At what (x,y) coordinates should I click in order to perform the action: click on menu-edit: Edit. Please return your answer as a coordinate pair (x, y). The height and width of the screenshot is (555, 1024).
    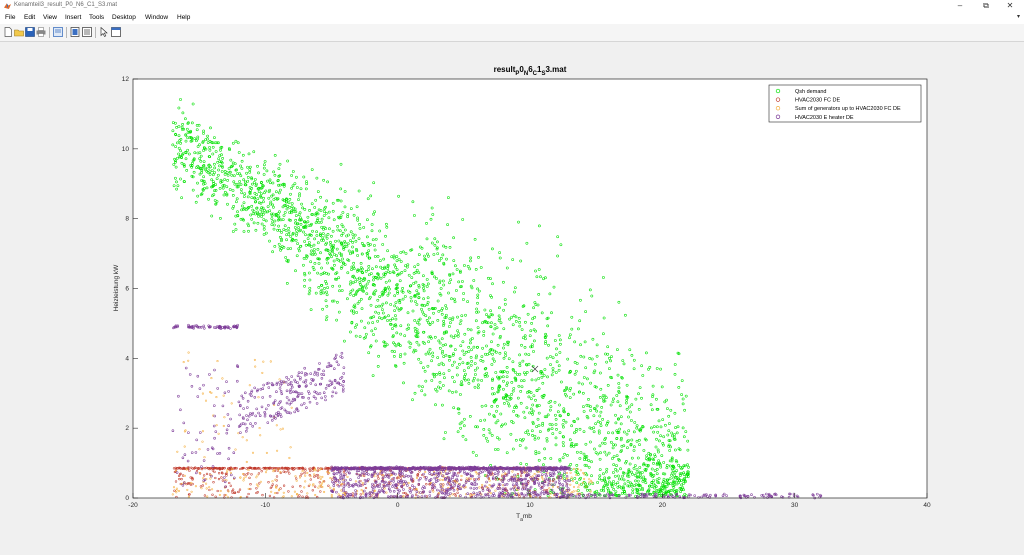
    Looking at the image, I should click on (29, 17).